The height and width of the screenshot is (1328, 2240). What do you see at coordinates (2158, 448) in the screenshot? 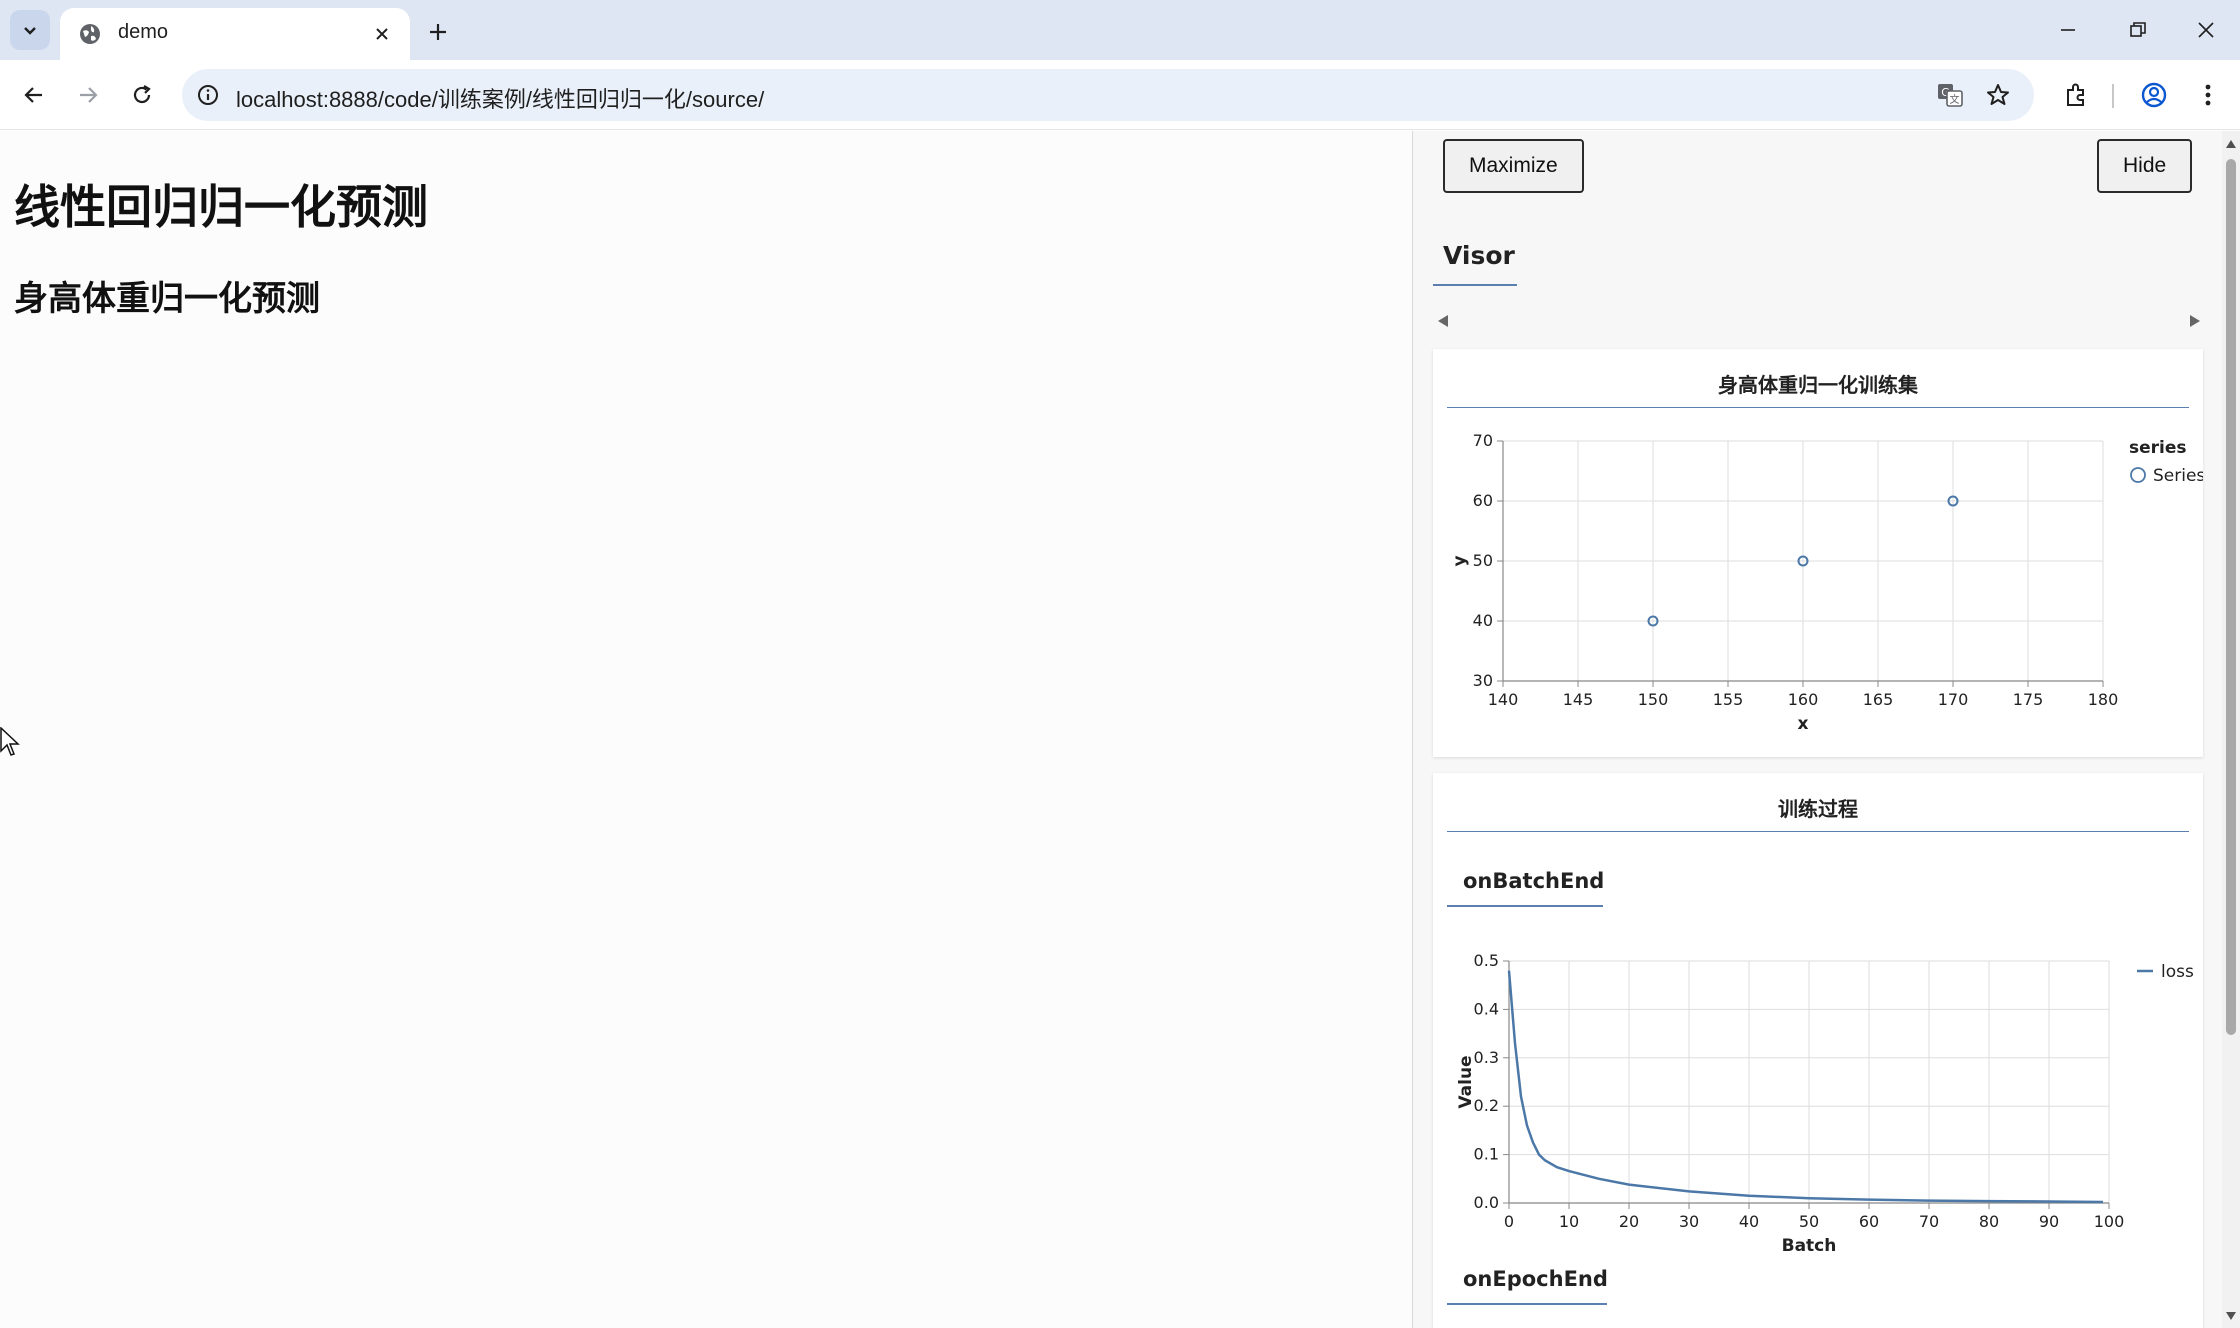
I see `legend-title: series` at bounding box center [2158, 448].